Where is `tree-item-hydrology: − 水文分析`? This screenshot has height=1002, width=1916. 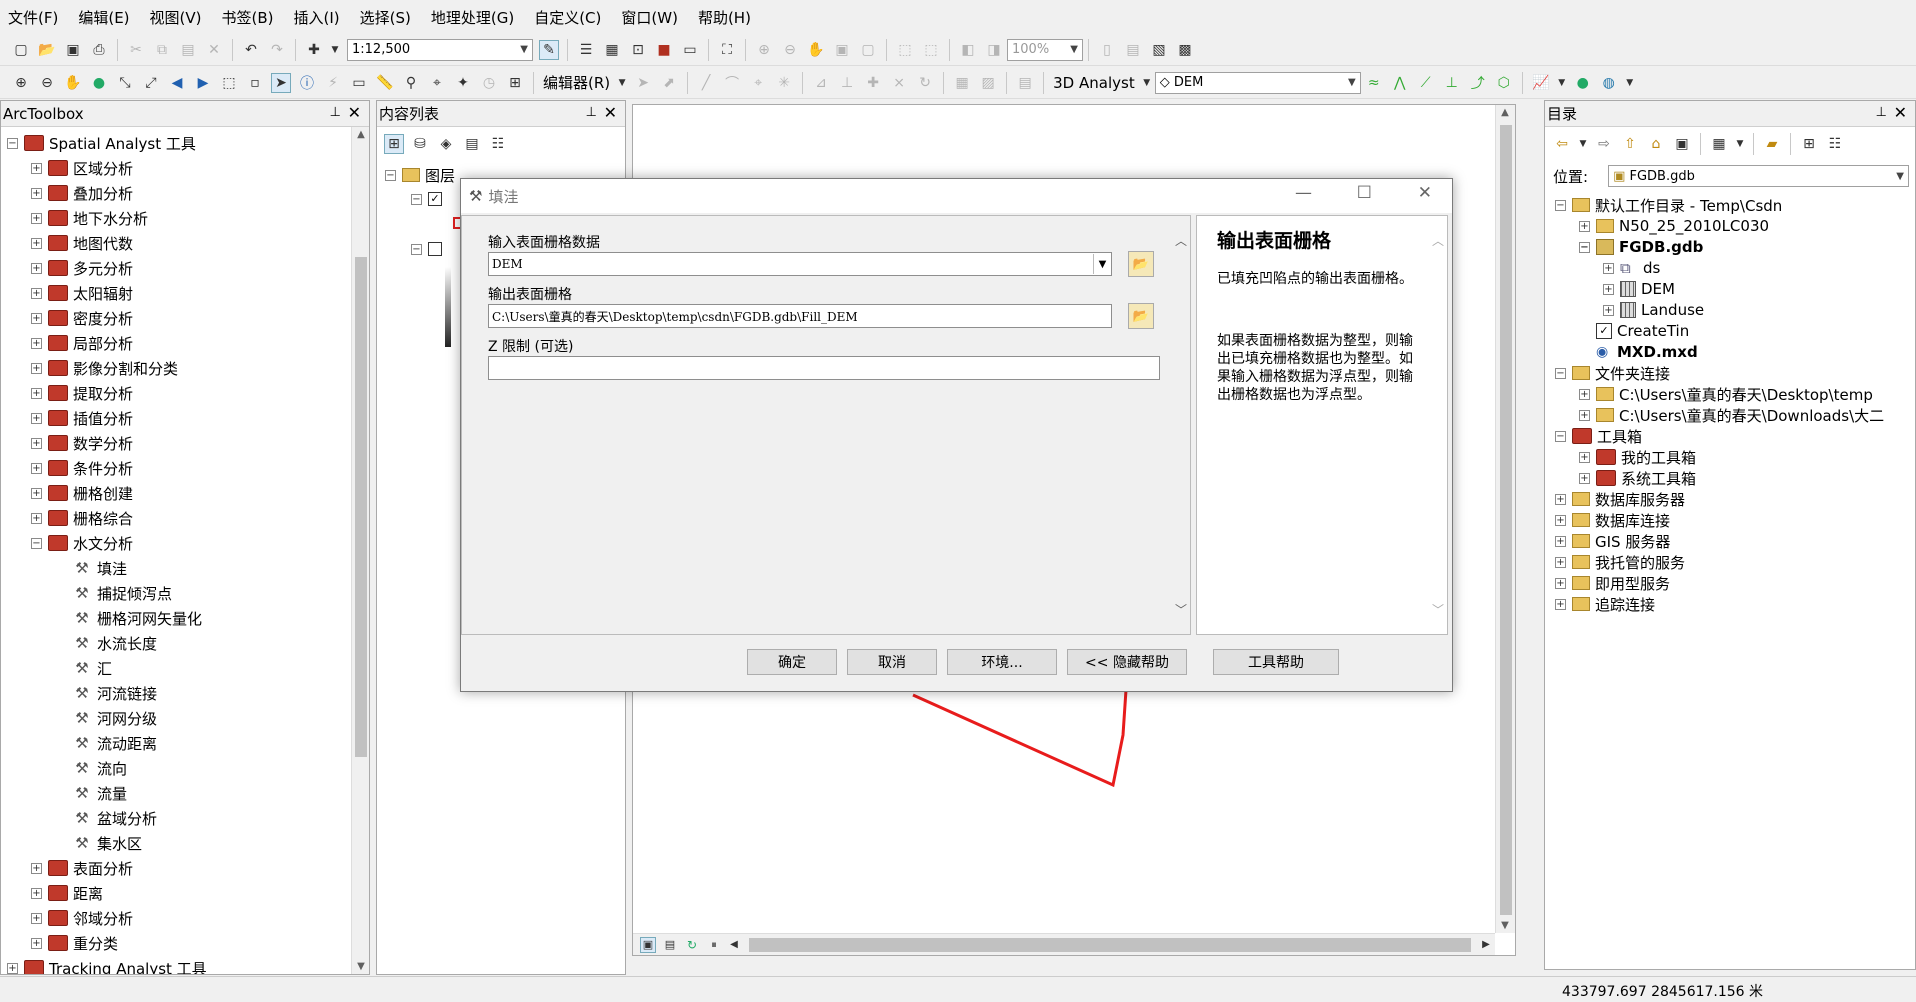 tree-item-hydrology: − 水文分析 is located at coordinates (82, 543).